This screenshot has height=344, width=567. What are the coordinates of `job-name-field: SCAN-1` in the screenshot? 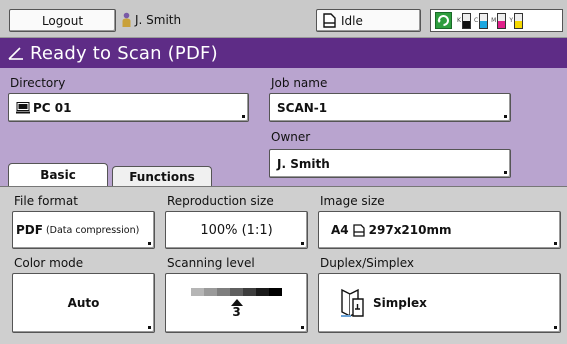 It's located at (390, 107).